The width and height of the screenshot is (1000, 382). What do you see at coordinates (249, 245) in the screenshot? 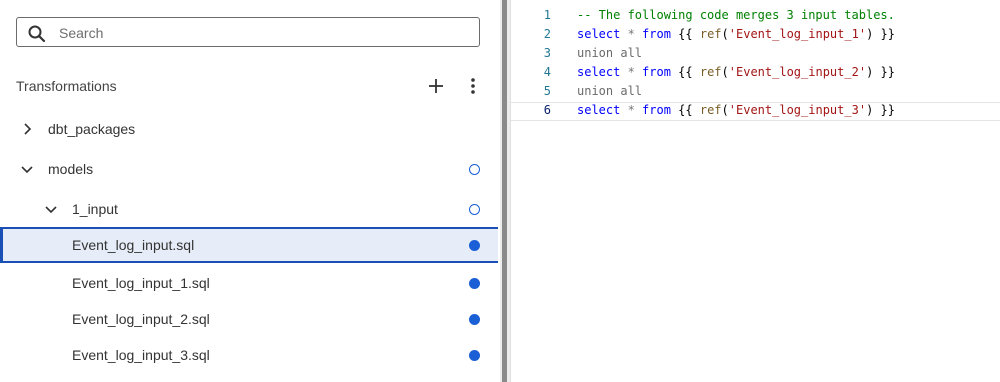
I see `tree-item-event-log-input-sql: Event_log_input.sql` at bounding box center [249, 245].